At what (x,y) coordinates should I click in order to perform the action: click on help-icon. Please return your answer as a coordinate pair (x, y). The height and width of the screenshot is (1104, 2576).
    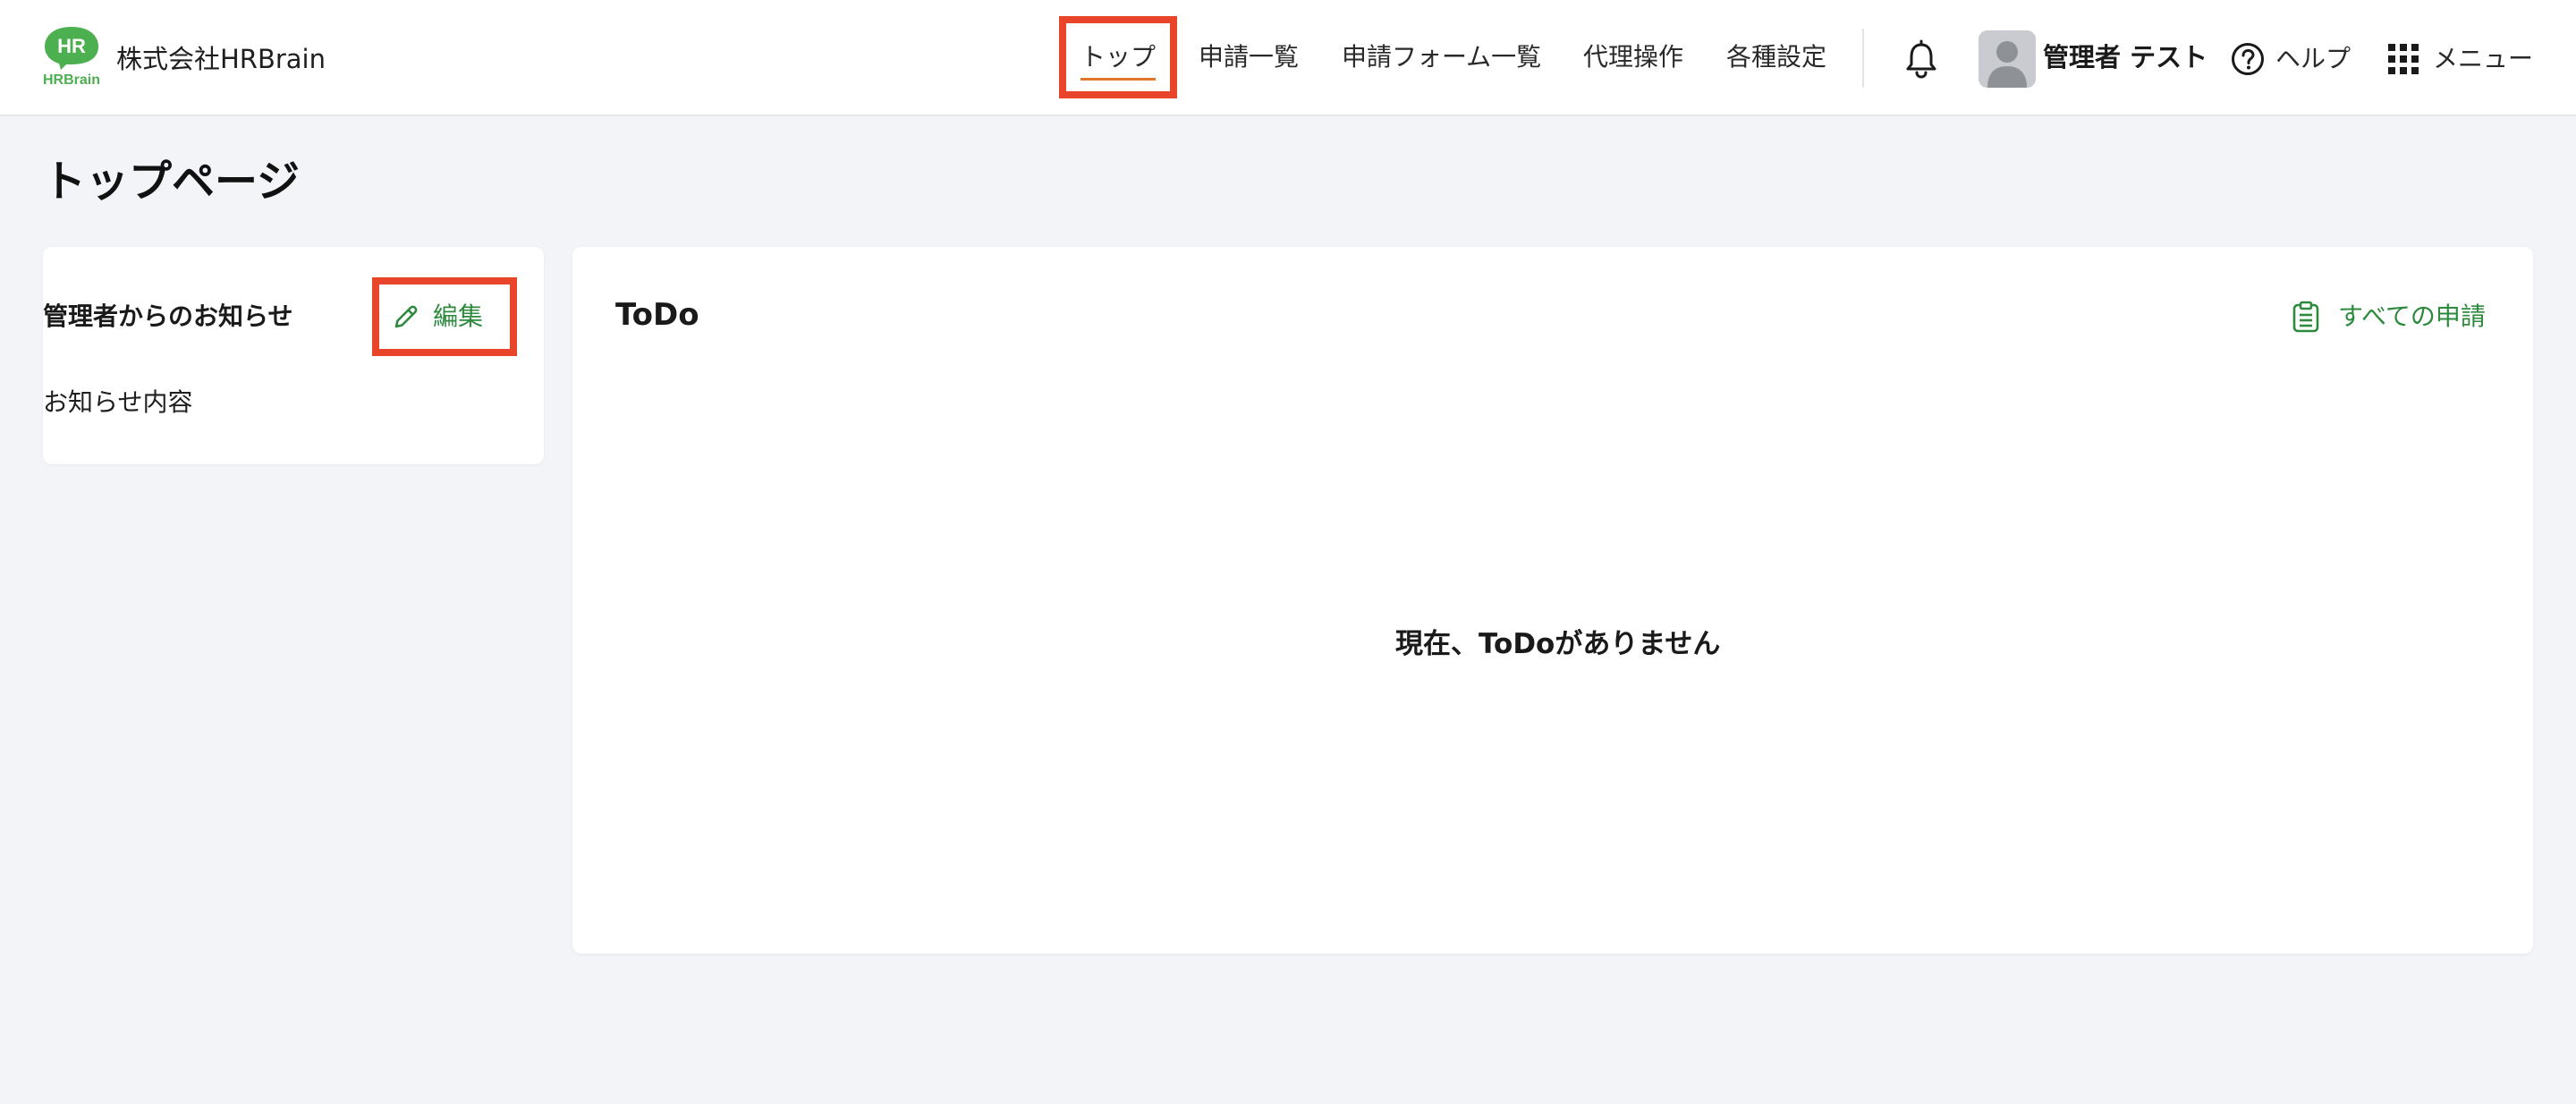
    Looking at the image, I should click on (2248, 59).